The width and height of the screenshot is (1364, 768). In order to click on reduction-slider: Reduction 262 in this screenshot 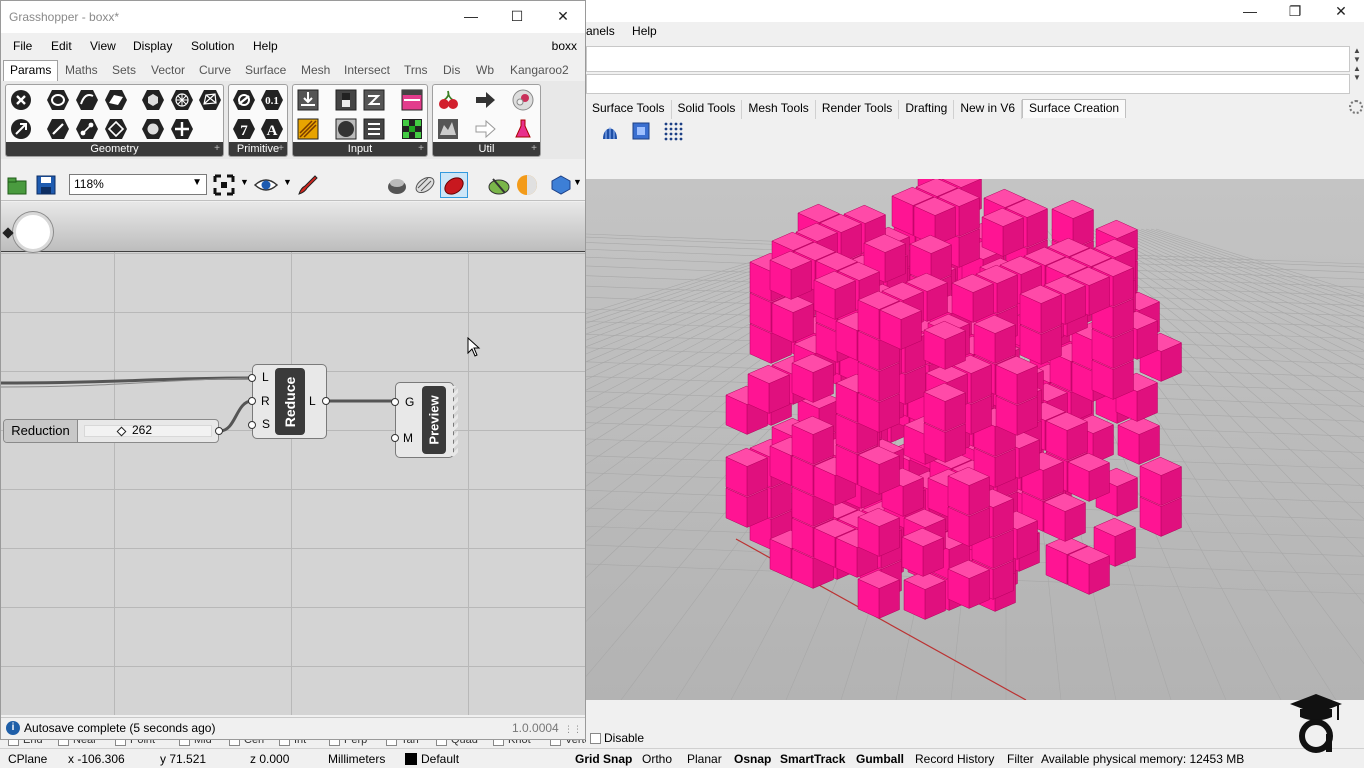, I will do `click(113, 431)`.